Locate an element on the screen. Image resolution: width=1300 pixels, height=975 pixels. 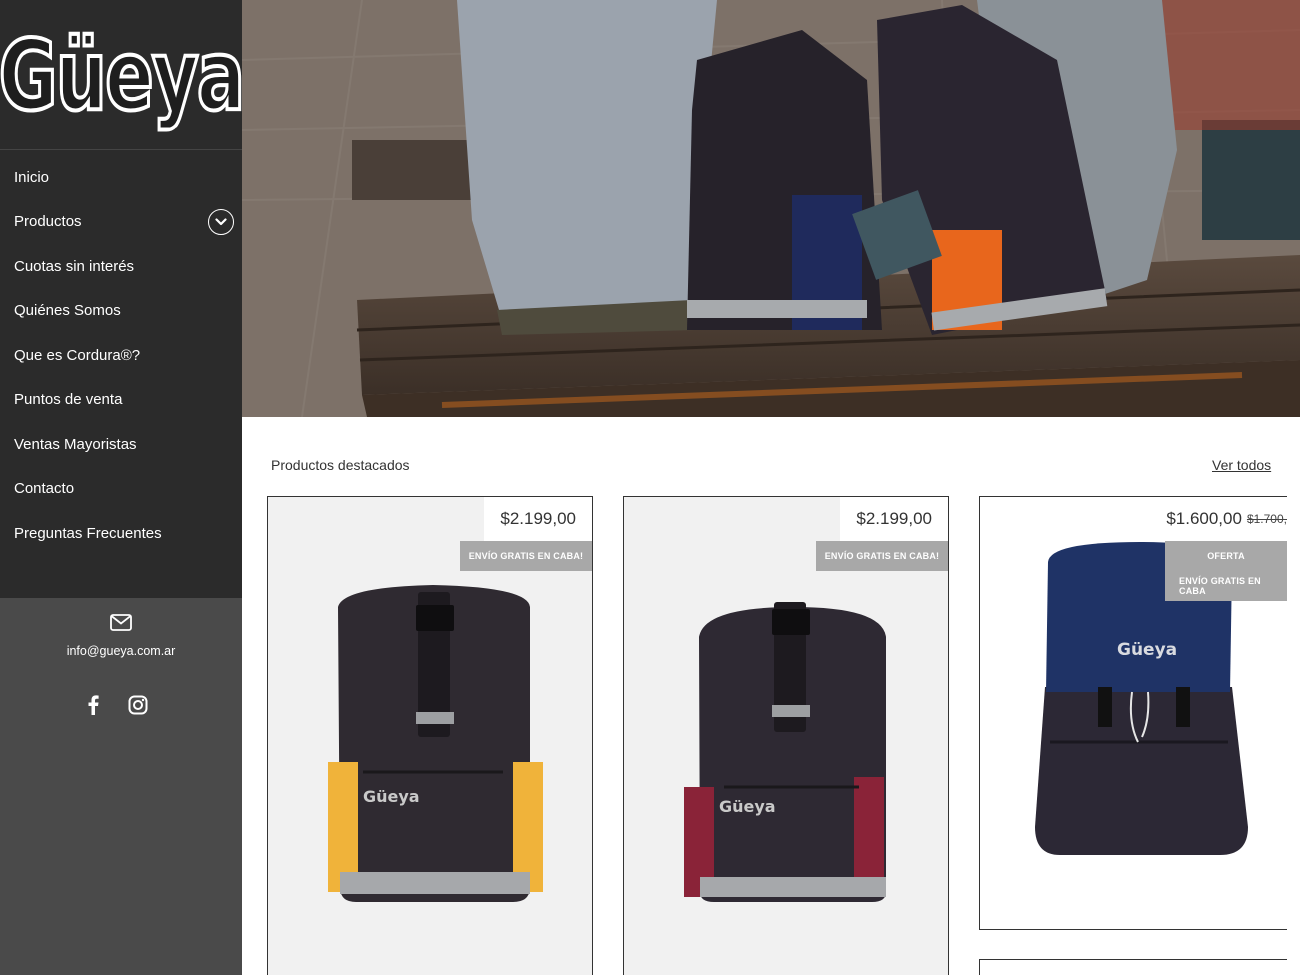
logo-text: Güeya is located at coordinates (123, 74).